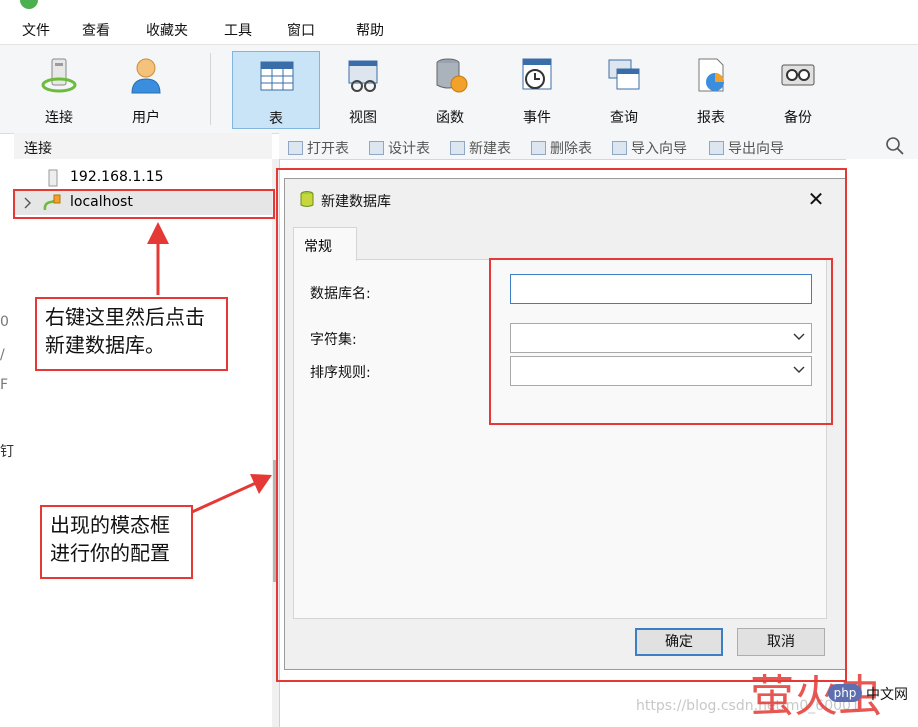 This screenshot has height=727, width=918. Describe the element at coordinates (845, 693) in the screenshot. I see `watermark-php-badge: php` at that location.